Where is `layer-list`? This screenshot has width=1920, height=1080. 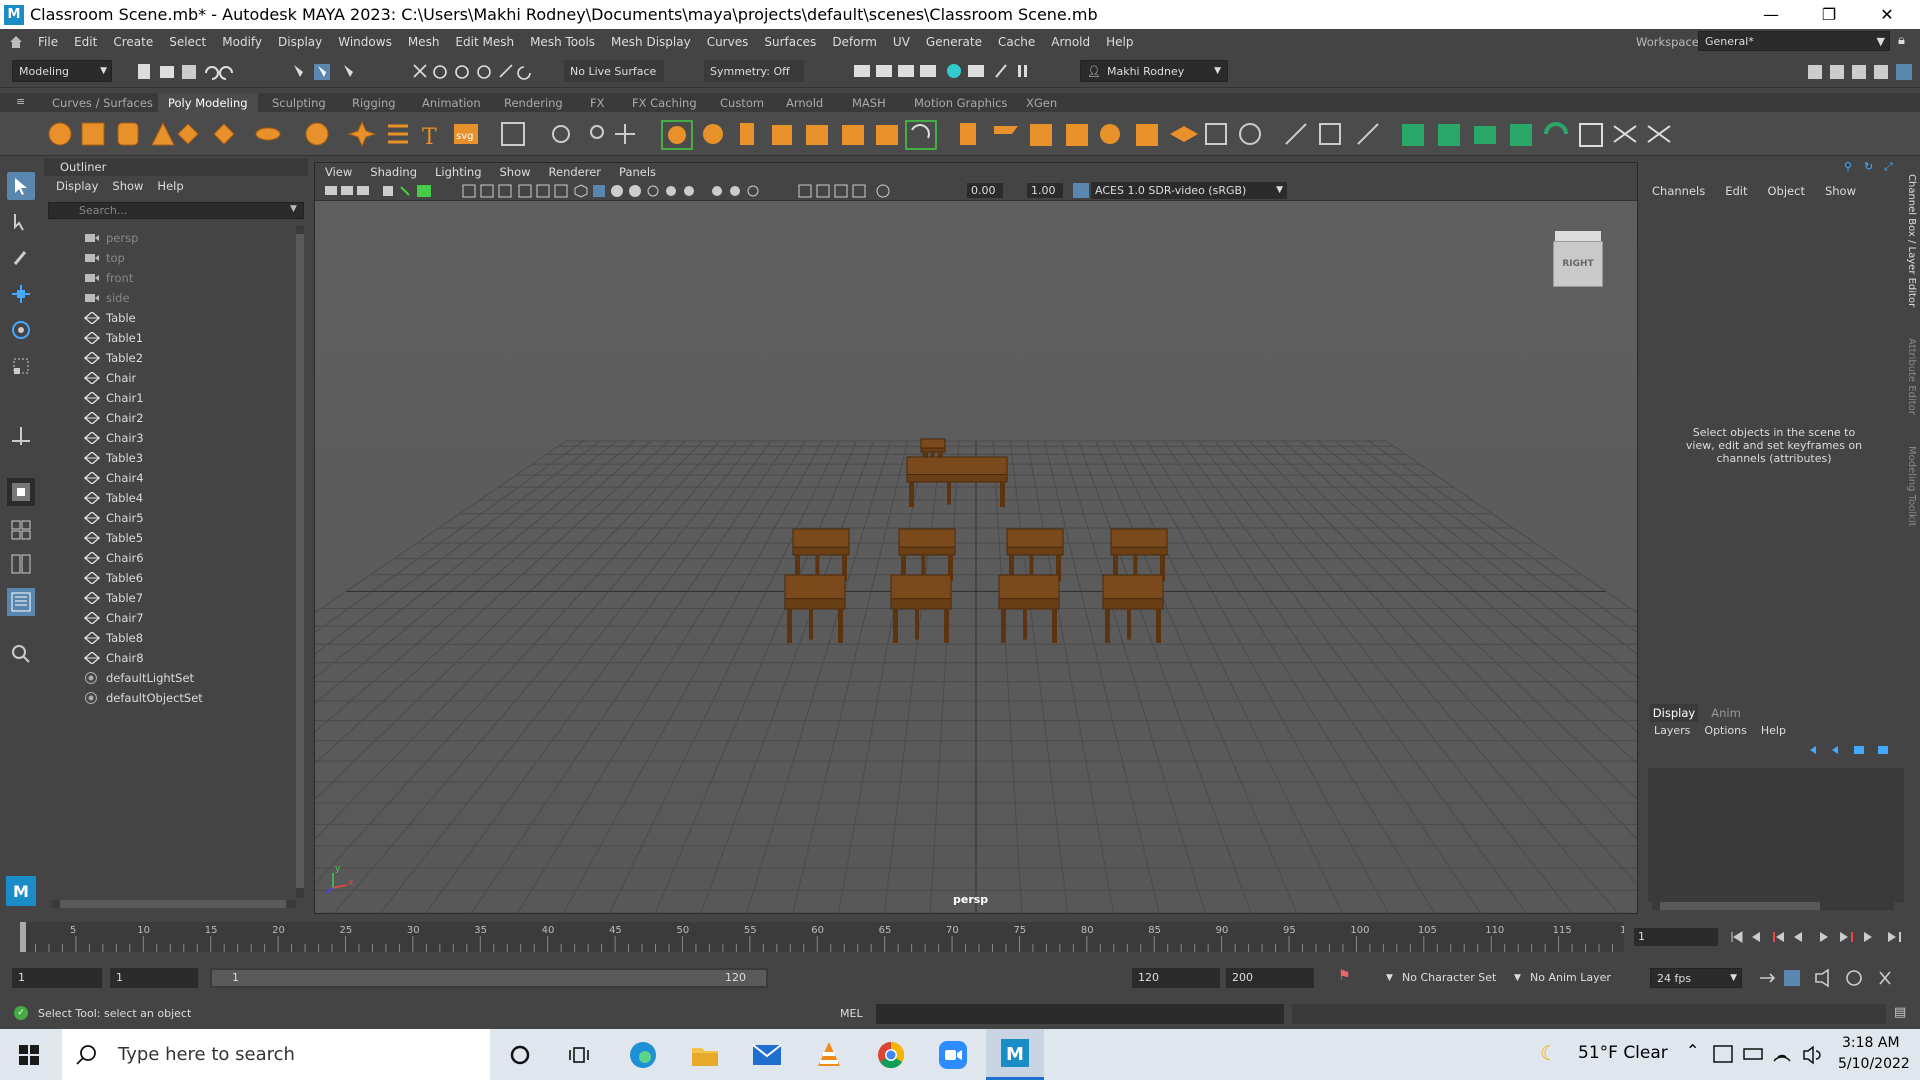
layer-list is located at coordinates (1776, 835).